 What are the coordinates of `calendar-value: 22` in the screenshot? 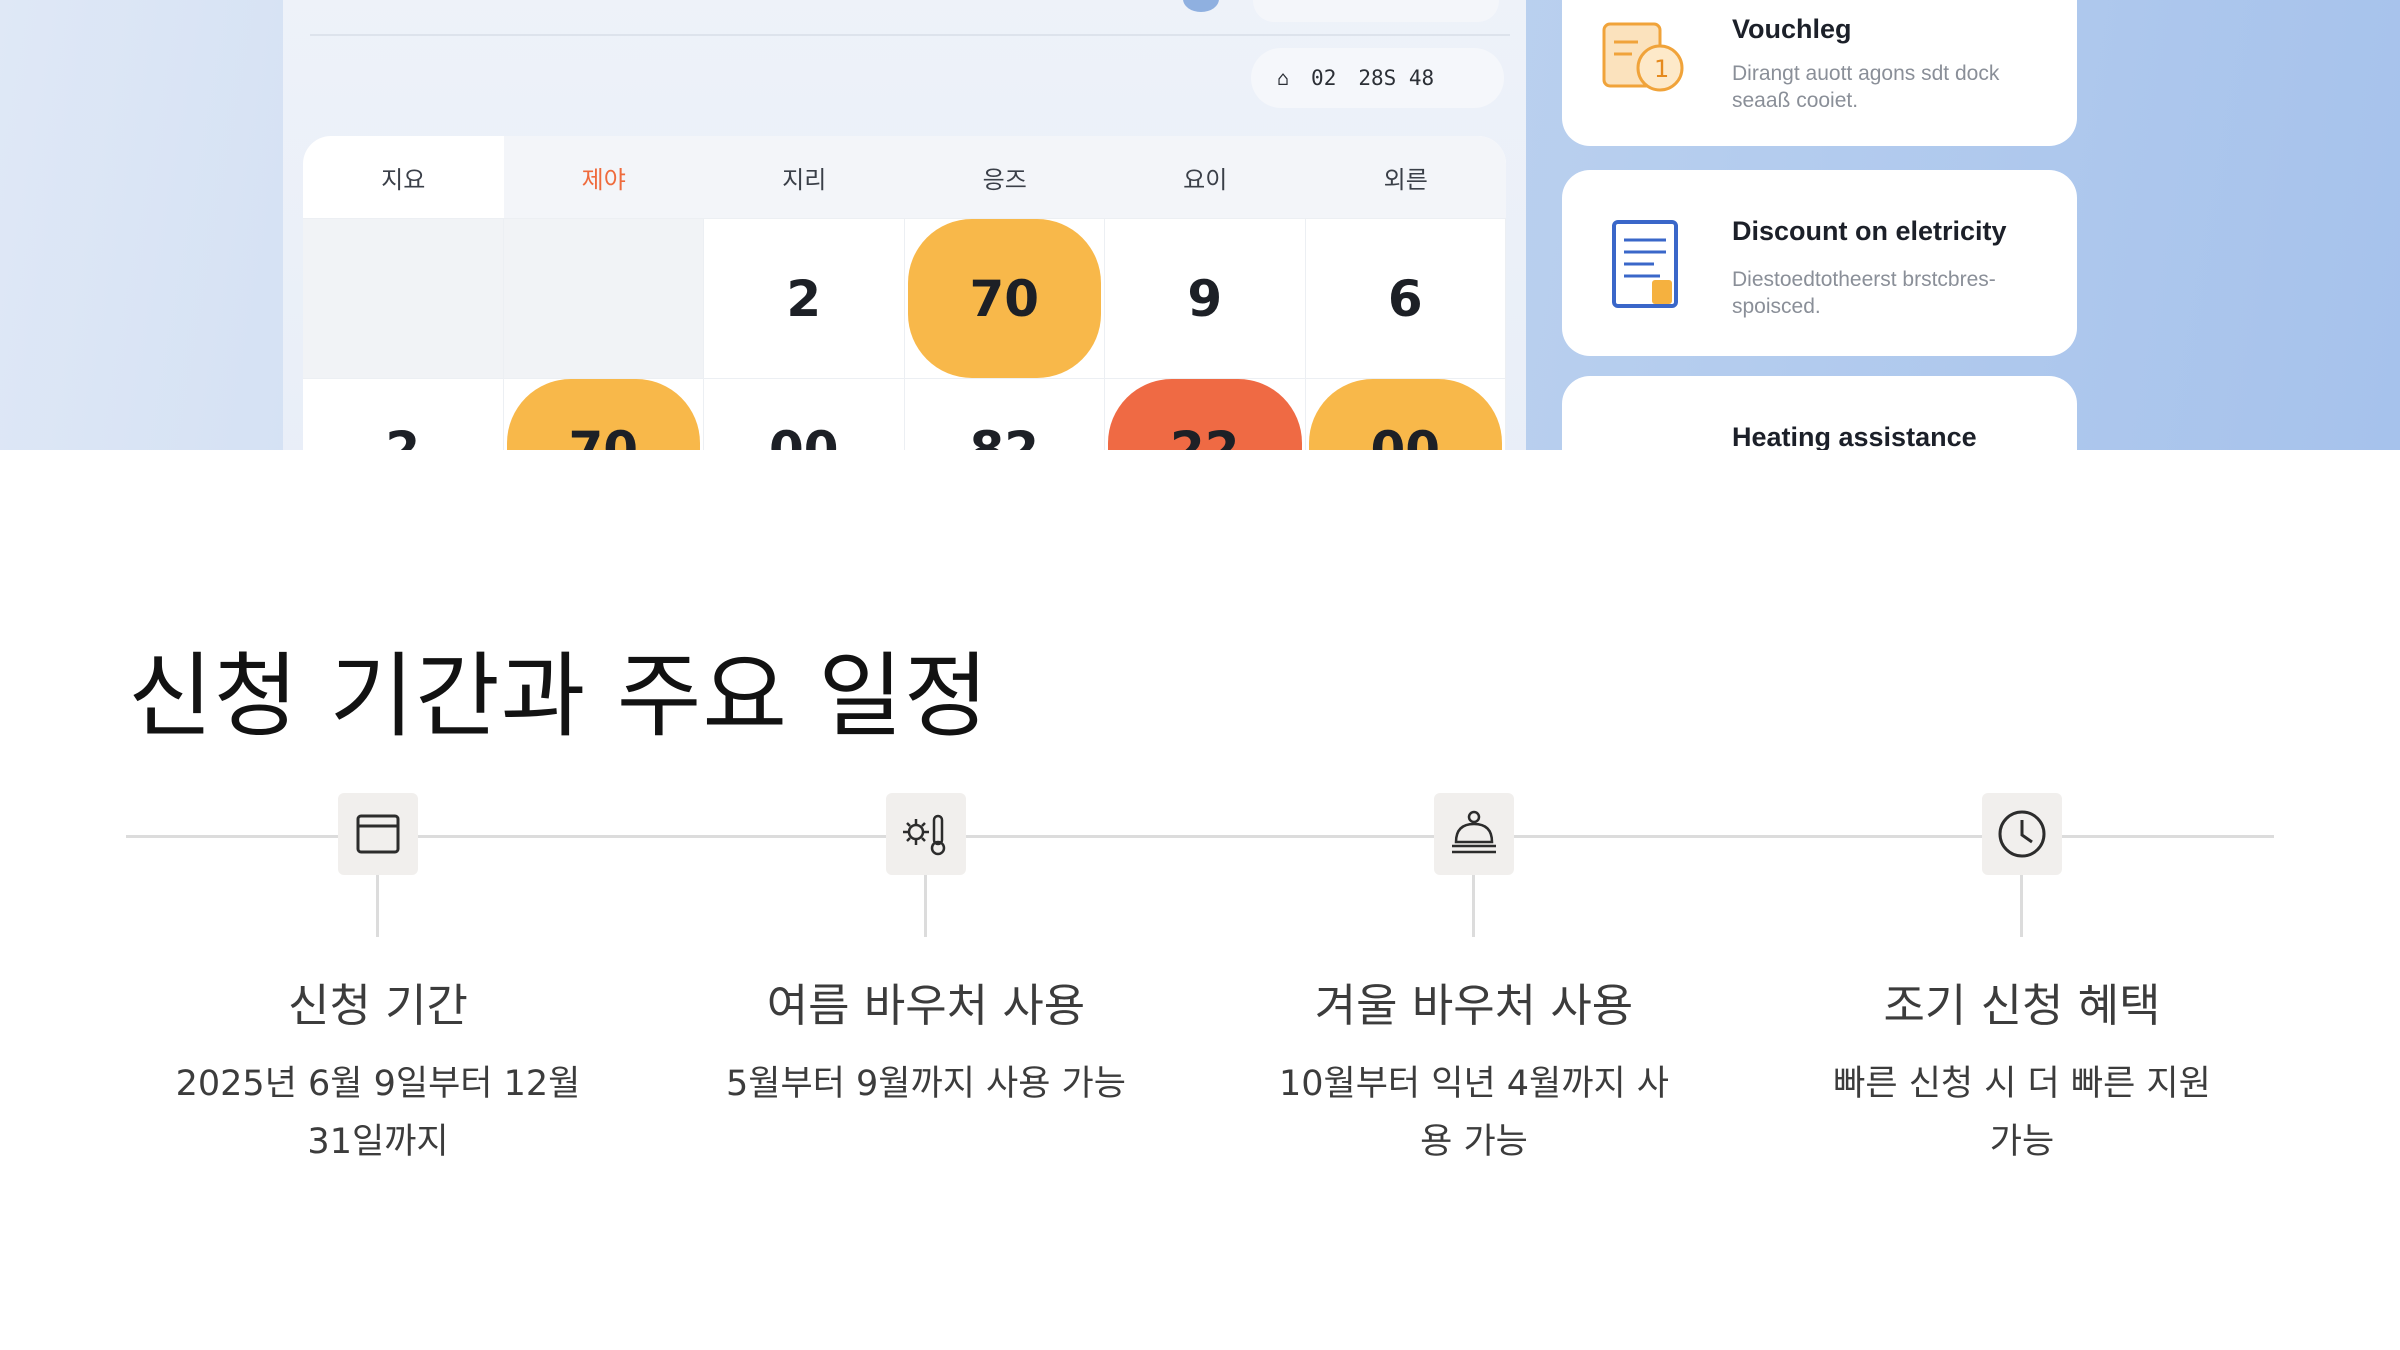 It's located at (1205, 414).